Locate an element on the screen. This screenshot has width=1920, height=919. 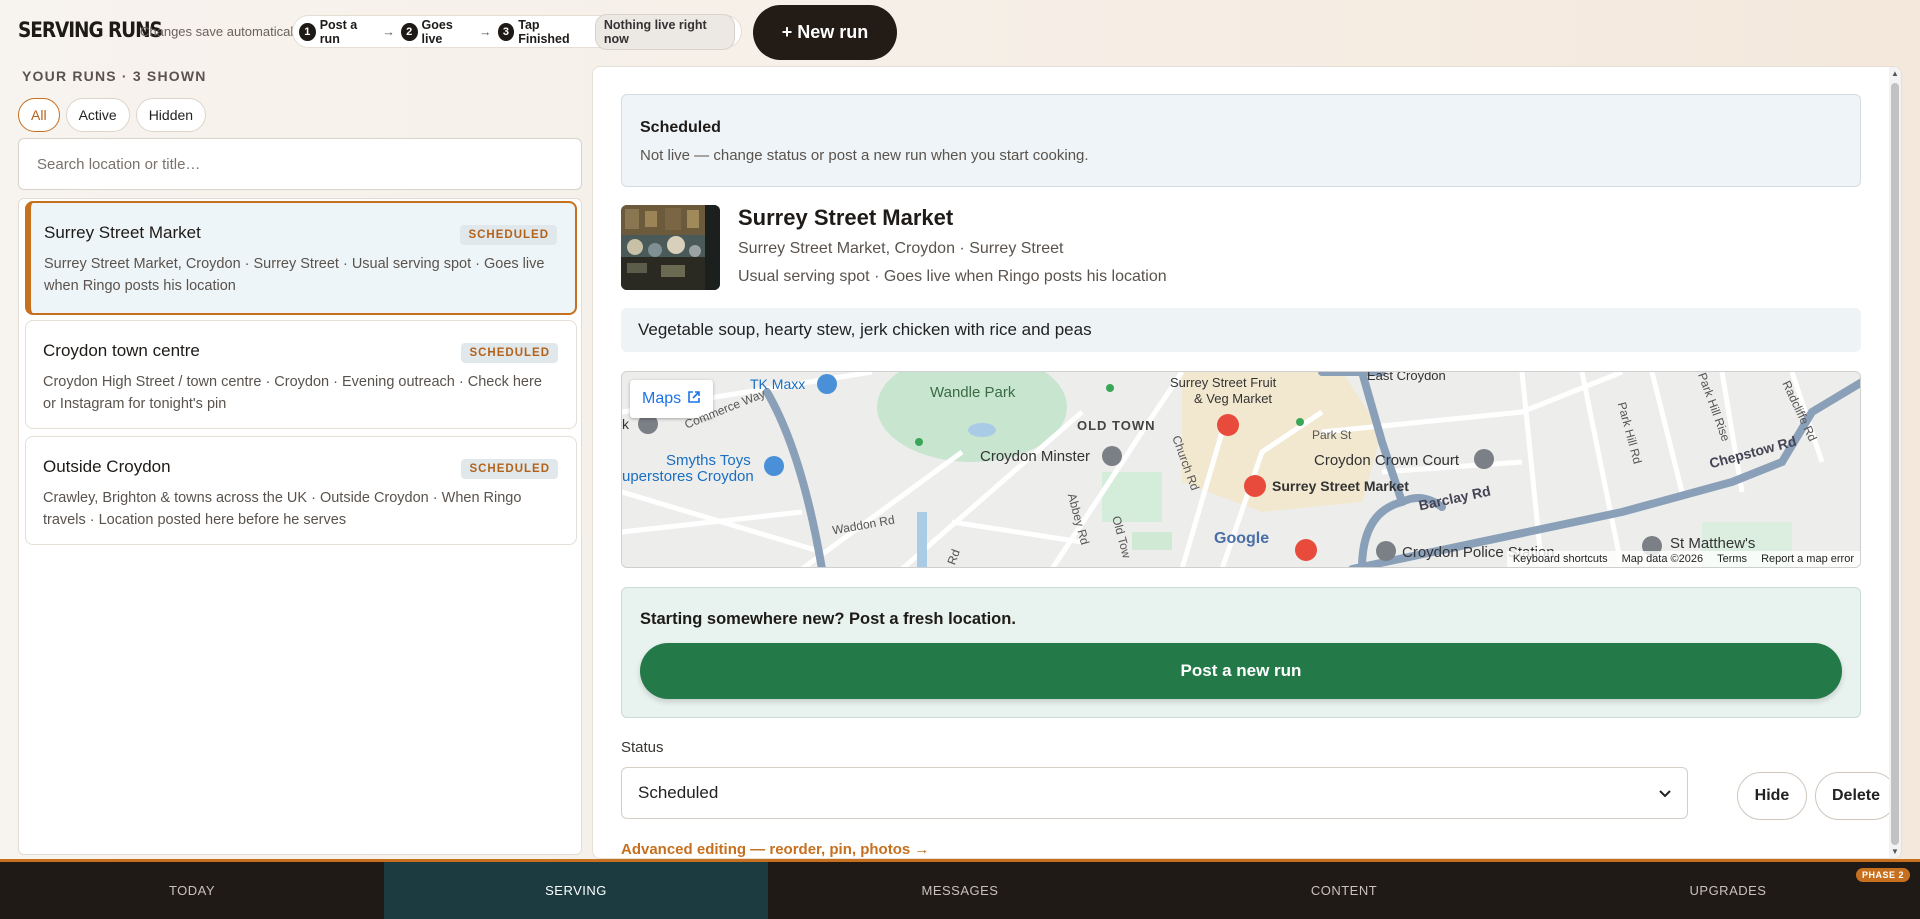
step-label: Post a run is located at coordinates (338, 31).